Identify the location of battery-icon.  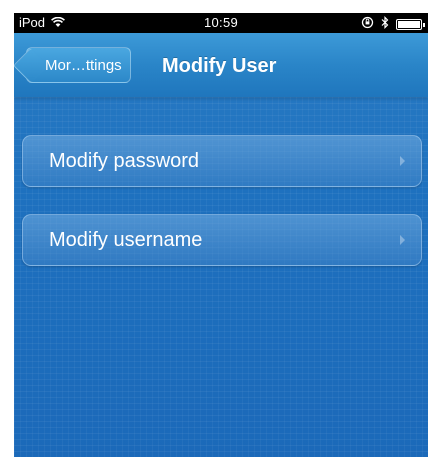
(410, 24).